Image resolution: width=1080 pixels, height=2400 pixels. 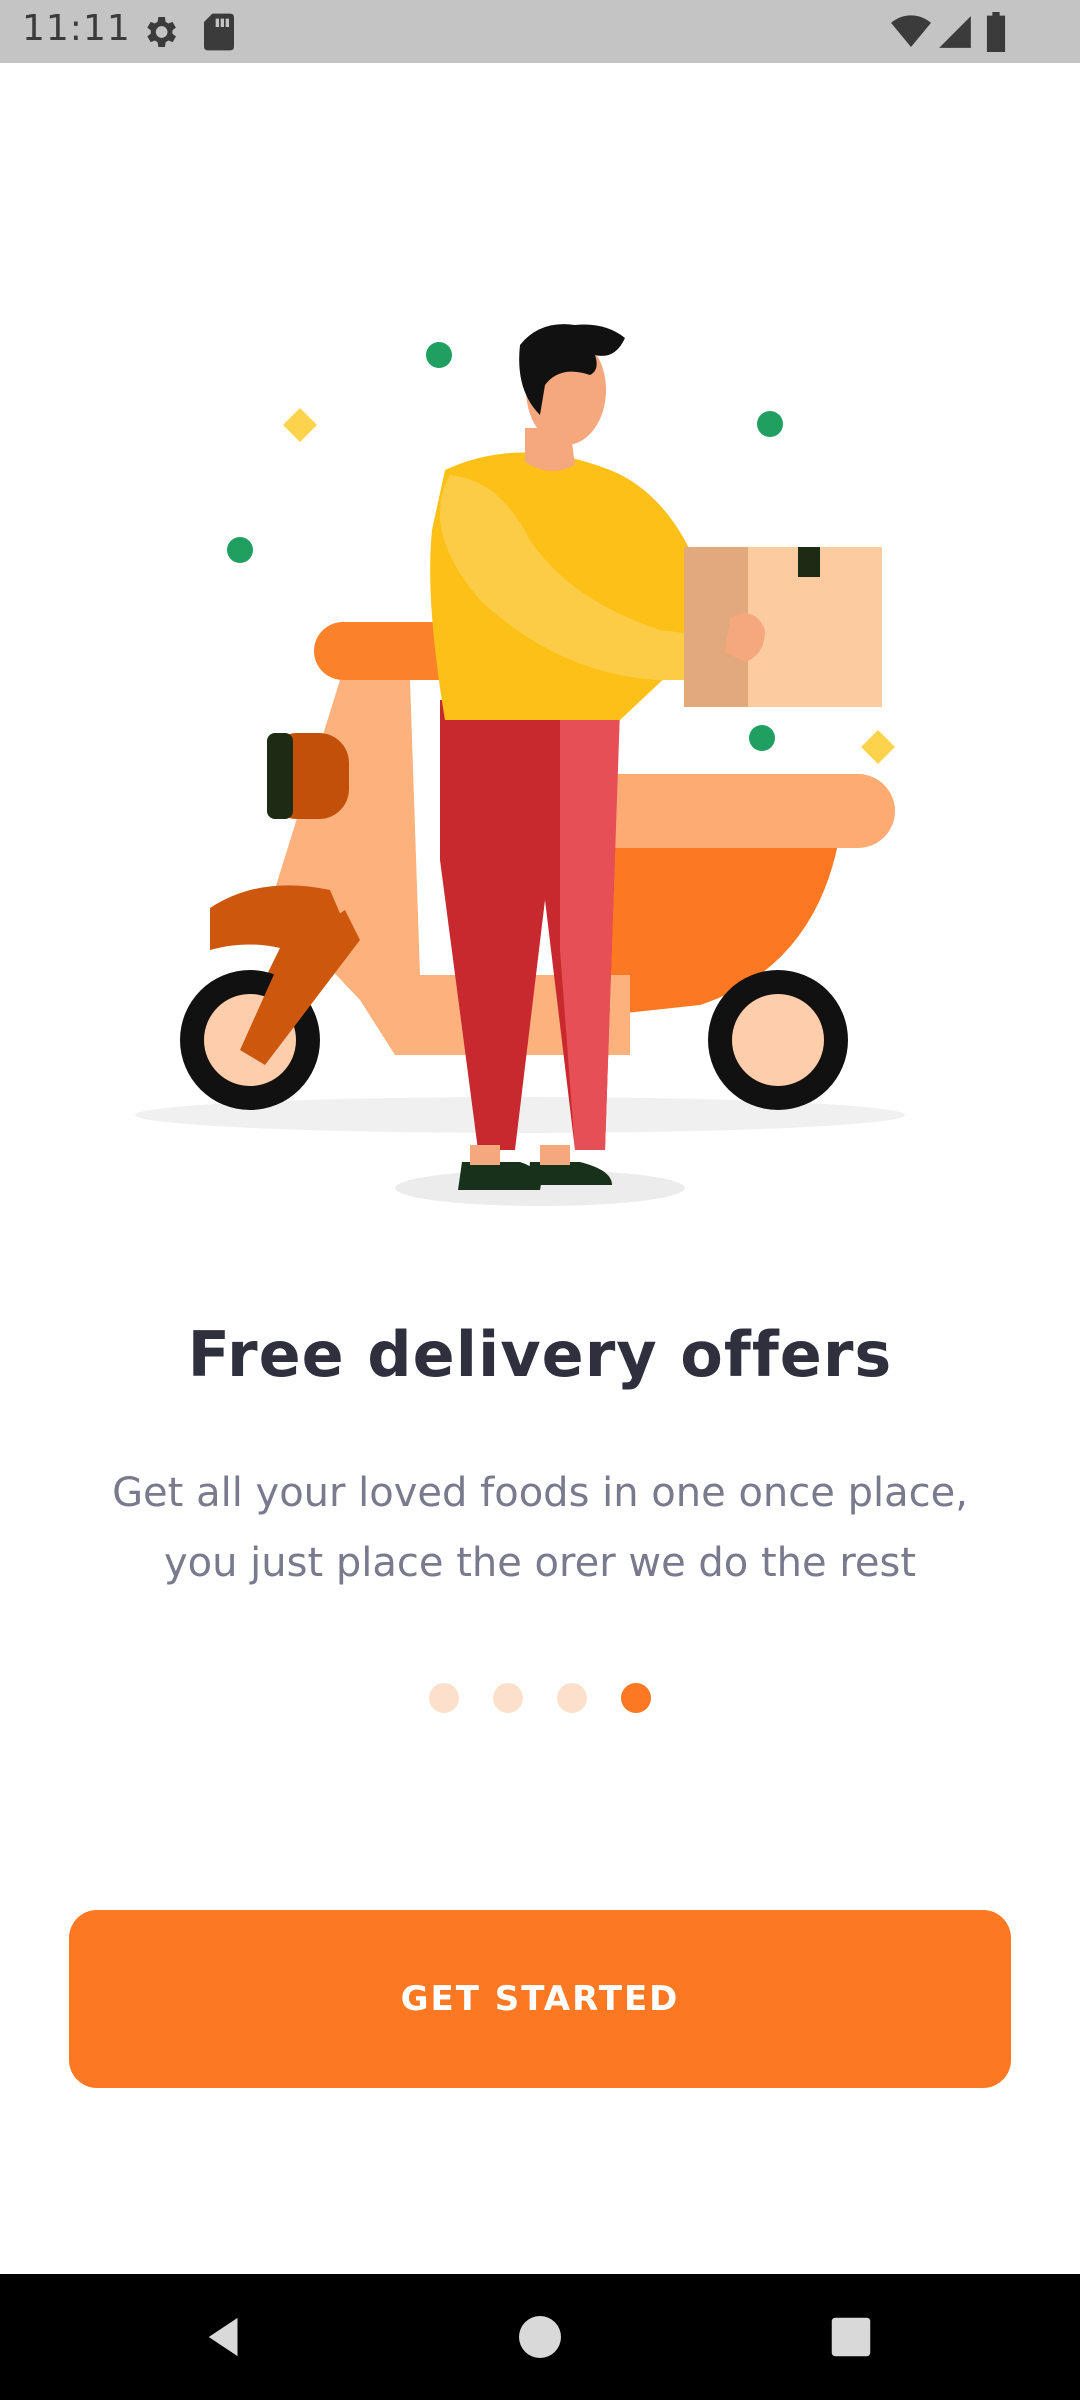 What do you see at coordinates (76, 28) in the screenshot?
I see `status-time: 11:11` at bounding box center [76, 28].